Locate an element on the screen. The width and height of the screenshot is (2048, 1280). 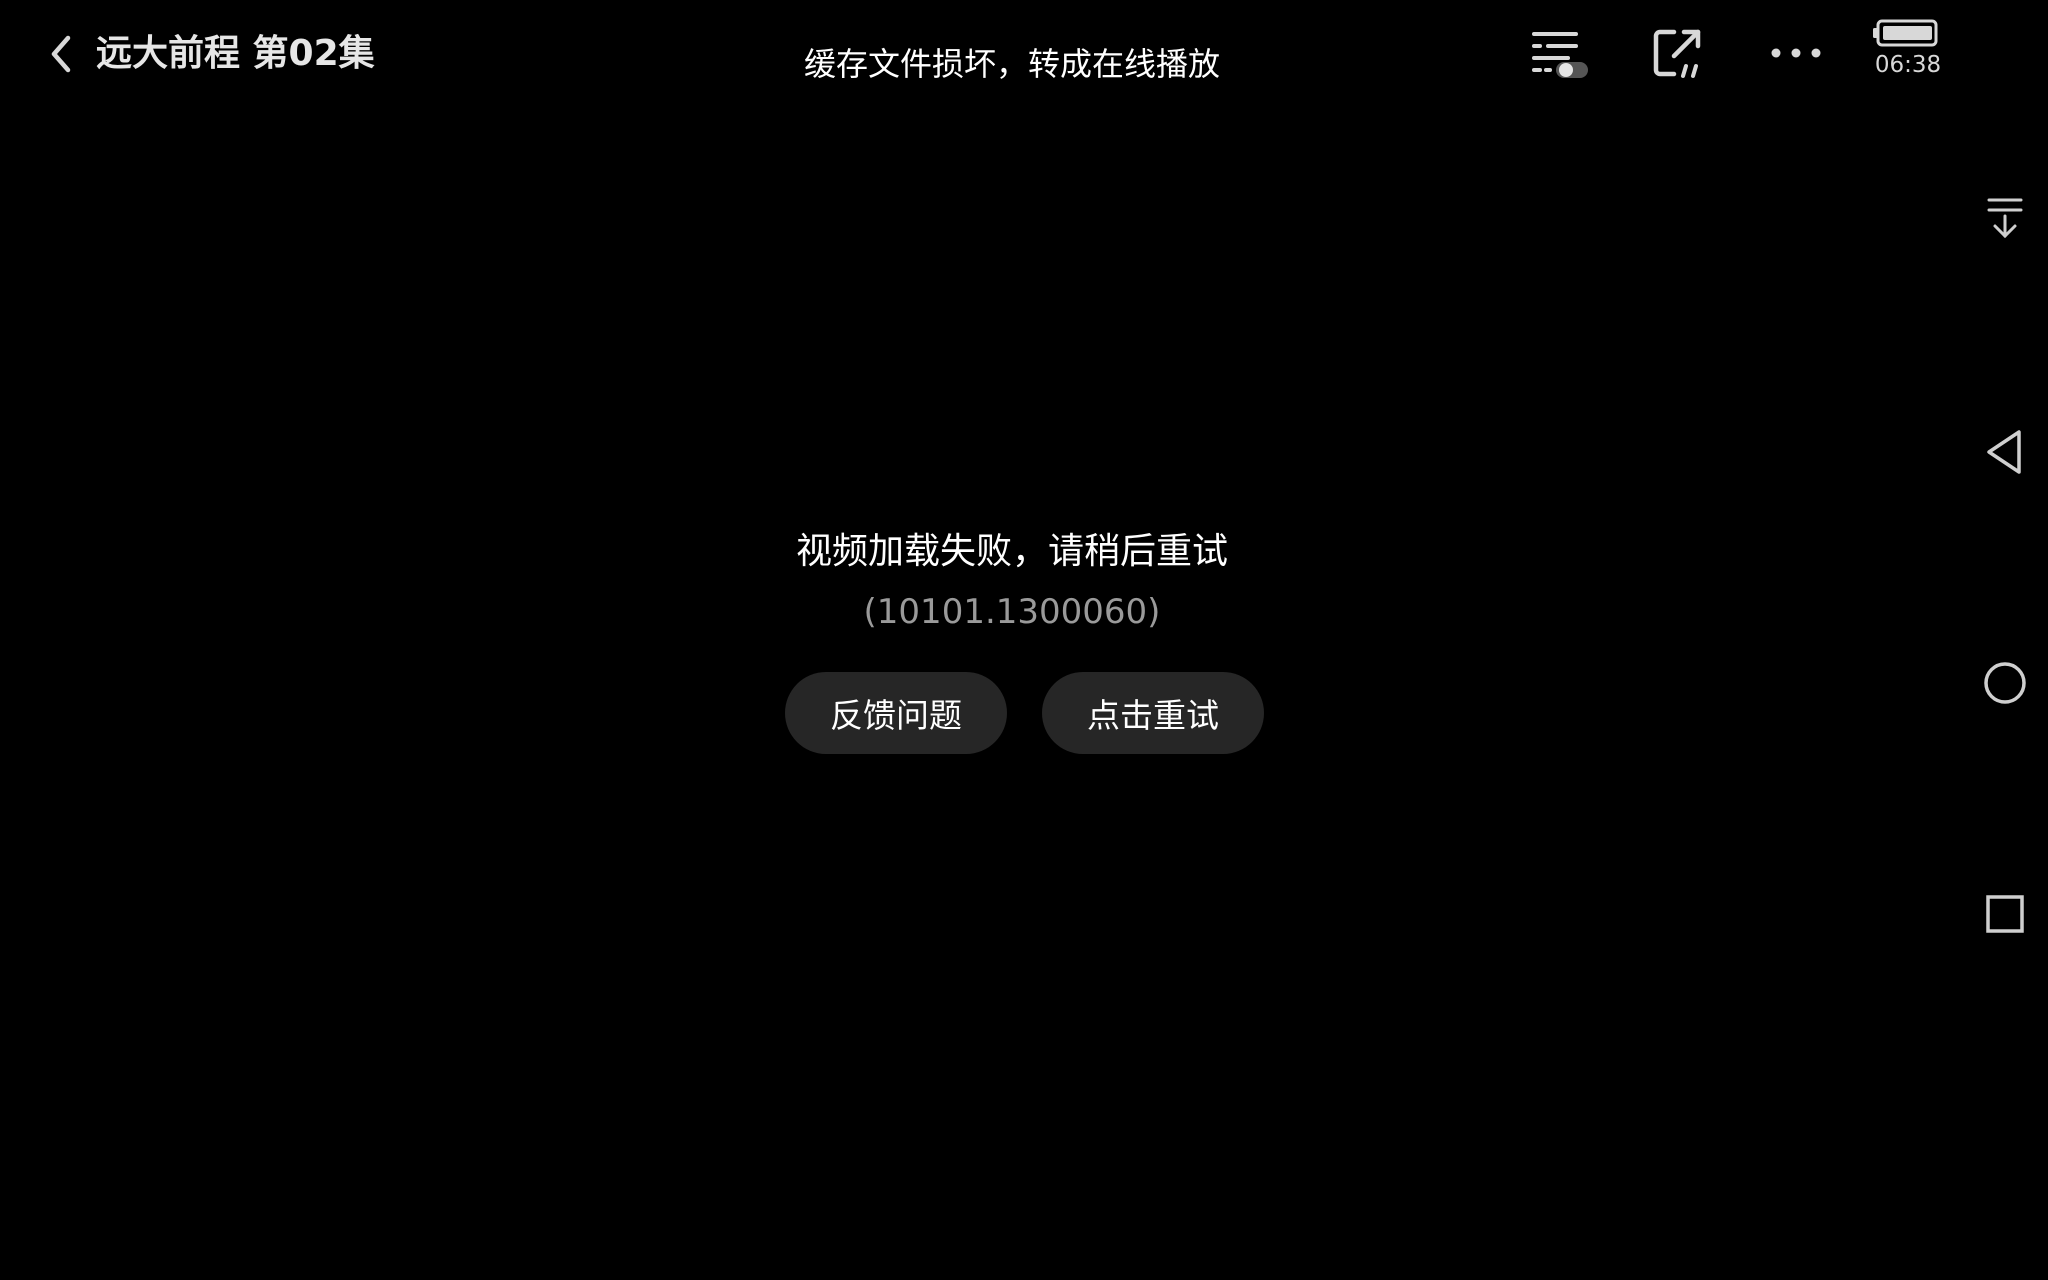
error-message: 视频加载失败，请稍后重试 is located at coordinates (1011, 551).